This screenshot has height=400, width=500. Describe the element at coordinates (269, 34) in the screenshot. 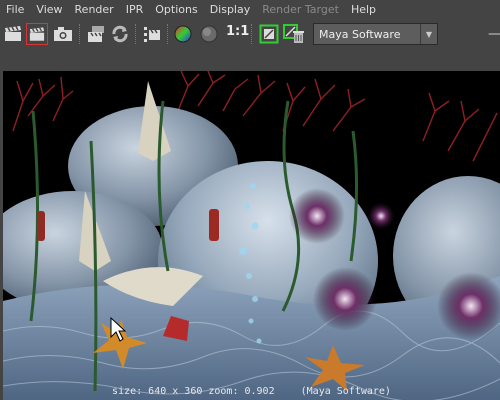

I see `frame-icon` at that location.